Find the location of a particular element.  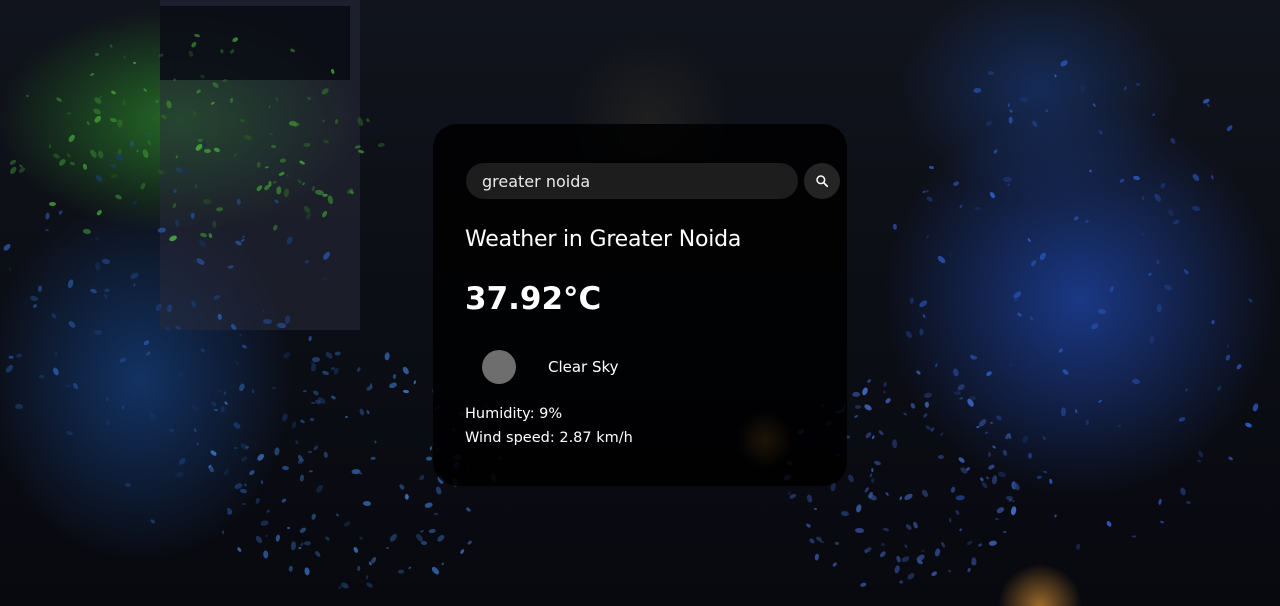

weather-city-title: Weather in Greater Noida is located at coordinates (603, 239).